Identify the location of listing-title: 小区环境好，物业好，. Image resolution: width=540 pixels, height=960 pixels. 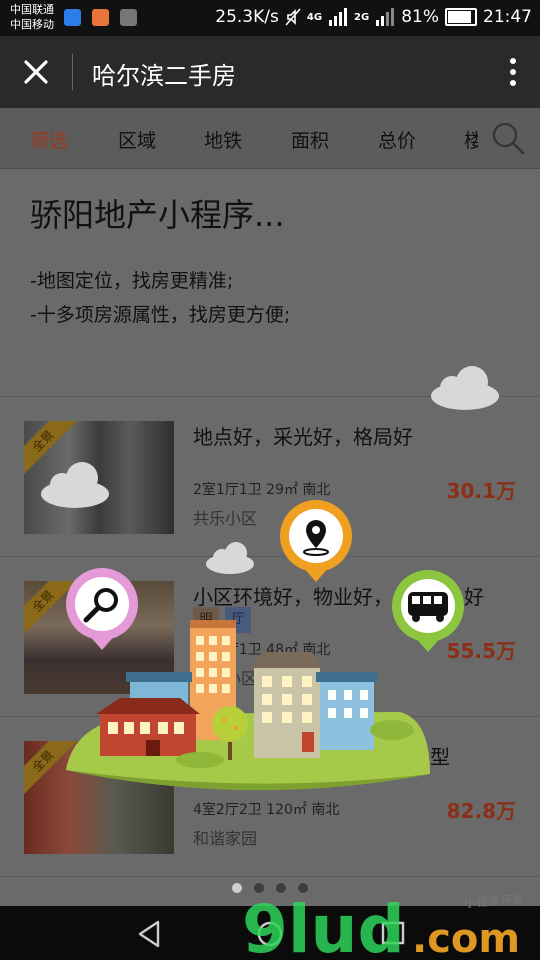
(293, 597).